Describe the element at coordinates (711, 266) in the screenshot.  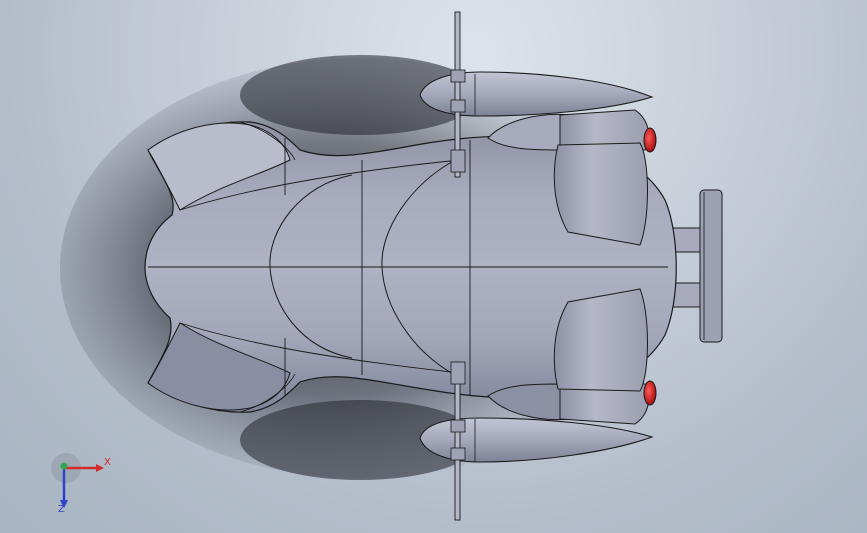
I see `rear-flange` at that location.